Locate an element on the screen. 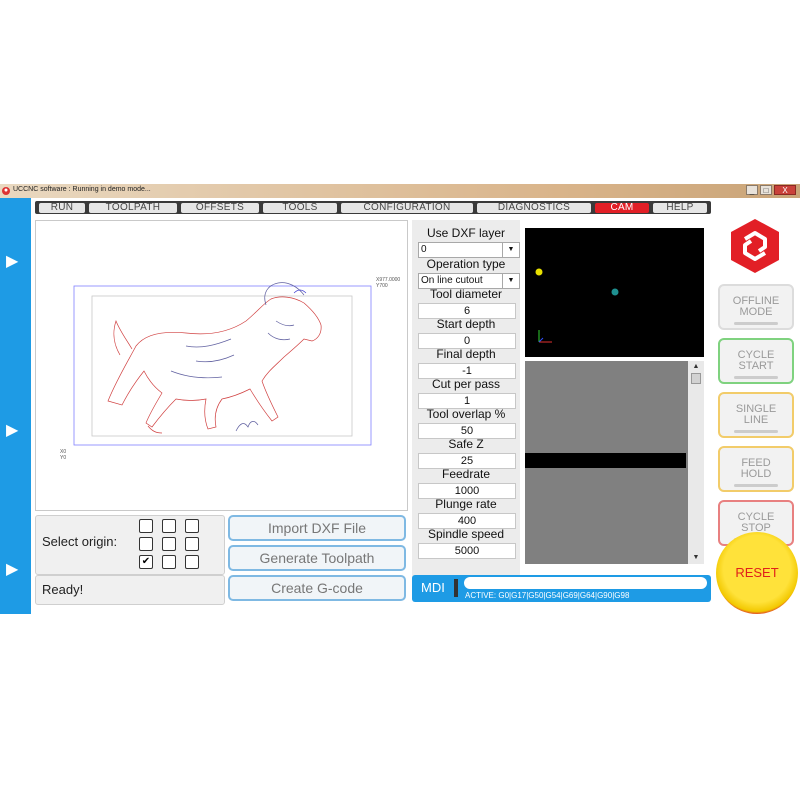 This screenshot has width=800, height=800. operation-type-value: On line cutout is located at coordinates (452, 280).